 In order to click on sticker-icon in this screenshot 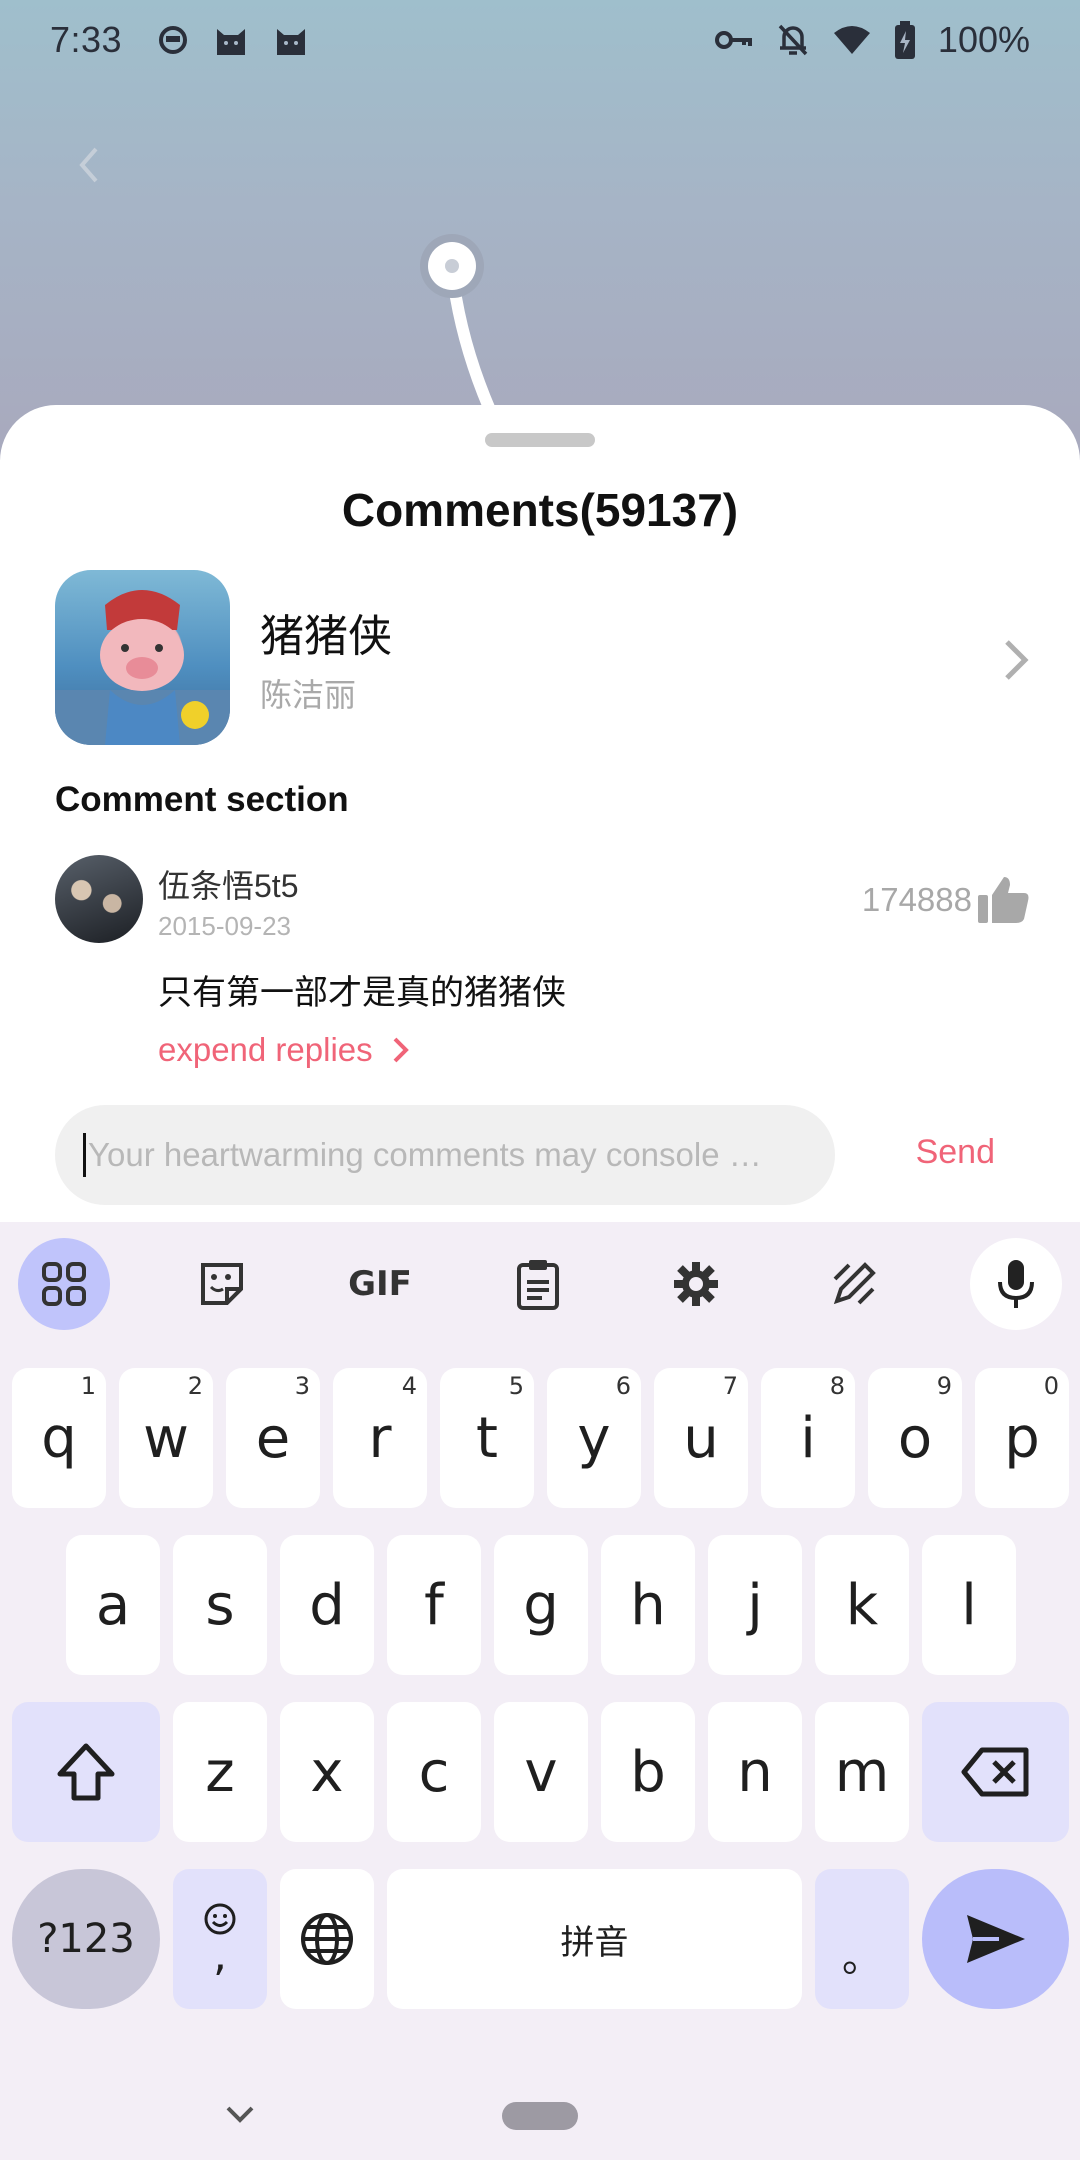, I will do `click(222, 1284)`.